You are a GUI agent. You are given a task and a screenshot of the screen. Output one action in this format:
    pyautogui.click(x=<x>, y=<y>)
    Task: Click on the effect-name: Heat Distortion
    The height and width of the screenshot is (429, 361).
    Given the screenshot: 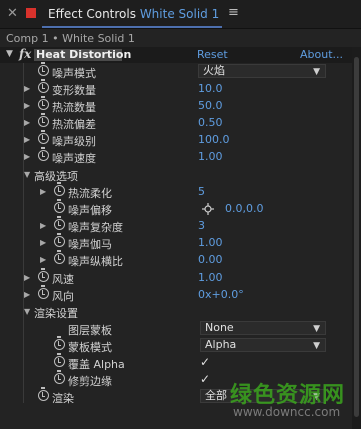 What is the action you would take?
    pyautogui.click(x=83, y=54)
    